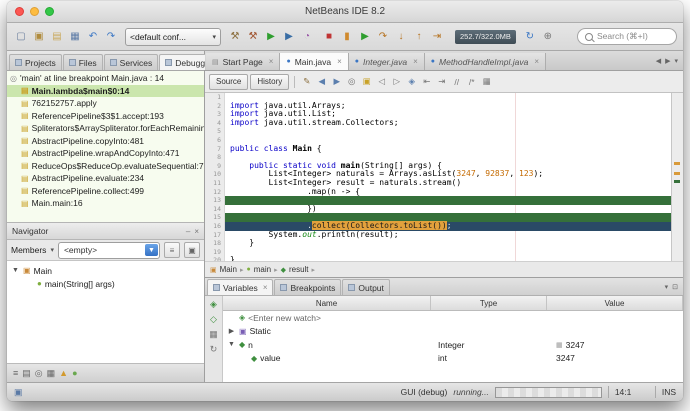 This screenshot has width=690, height=411. Describe the element at coordinates (401, 37) in the screenshot. I see `step-into-icon: ↓` at that location.